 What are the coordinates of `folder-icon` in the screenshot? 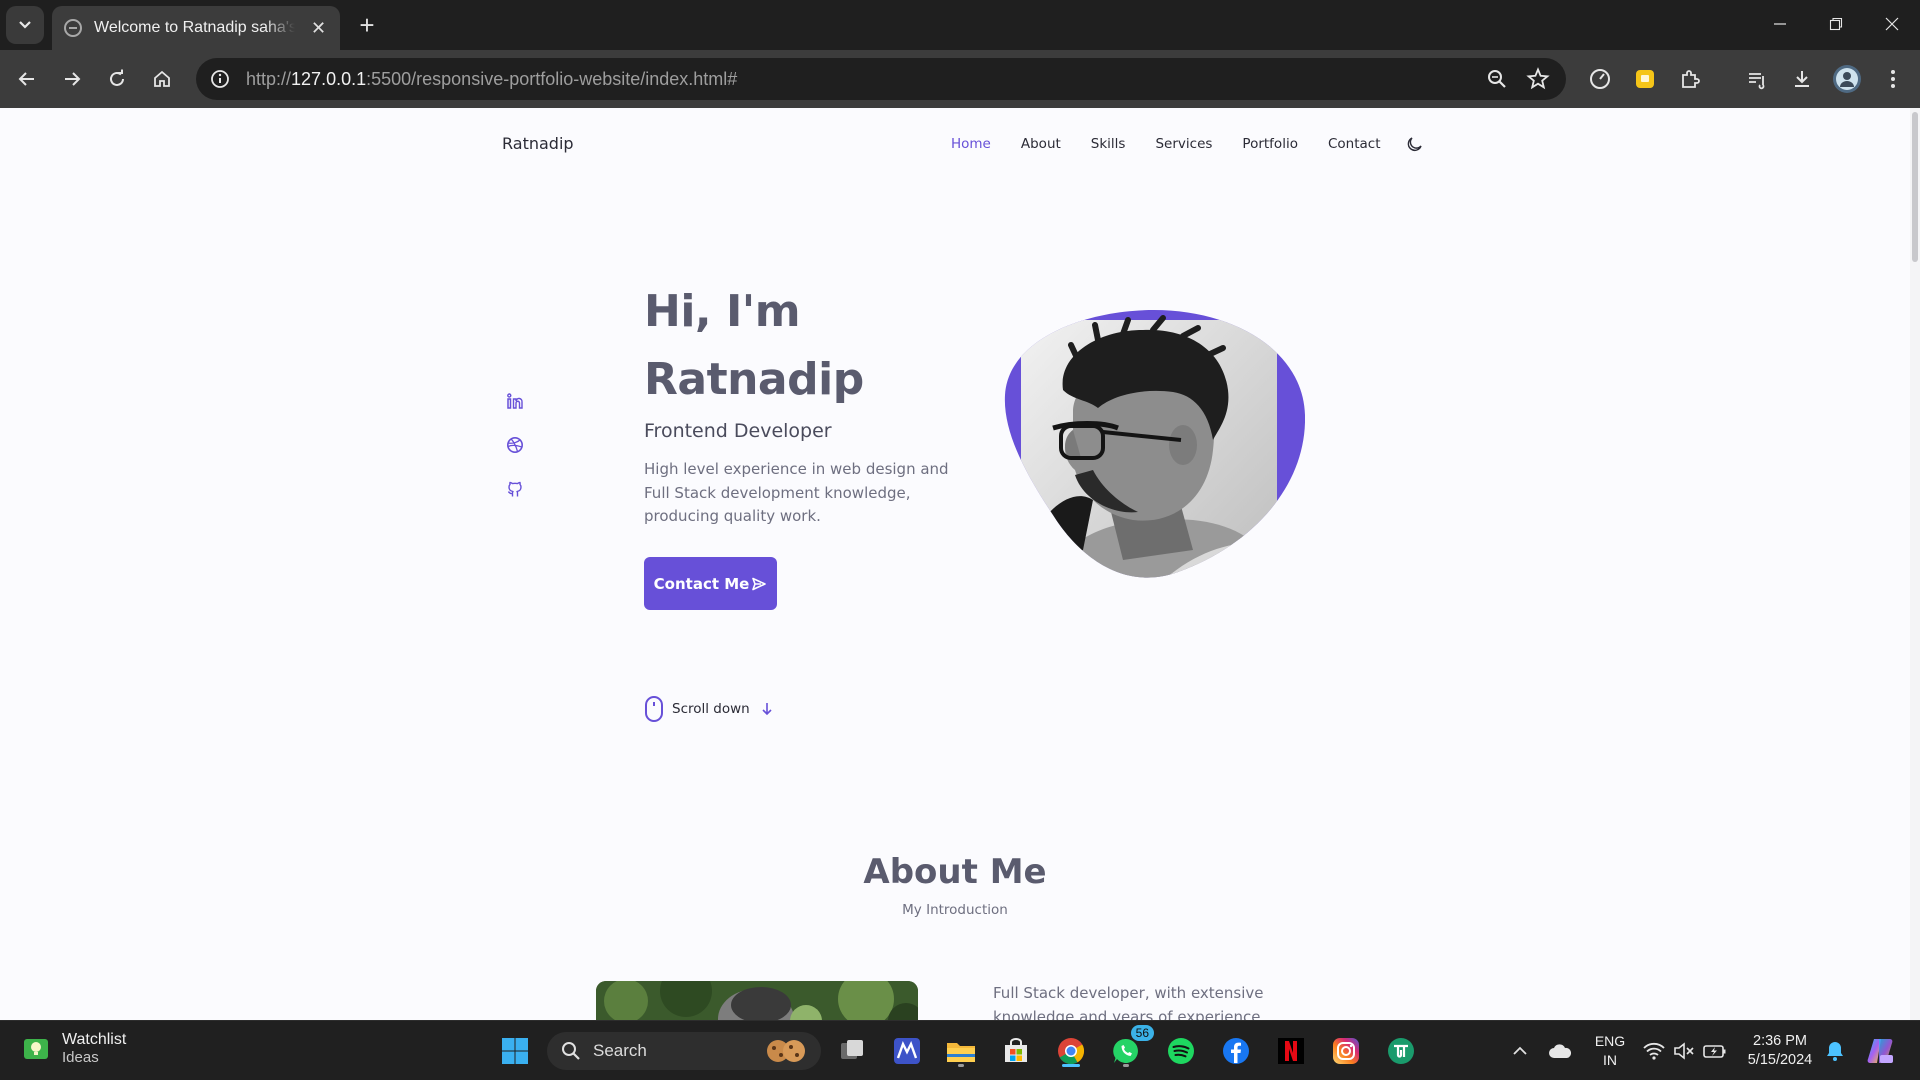 It's located at (961, 1052).